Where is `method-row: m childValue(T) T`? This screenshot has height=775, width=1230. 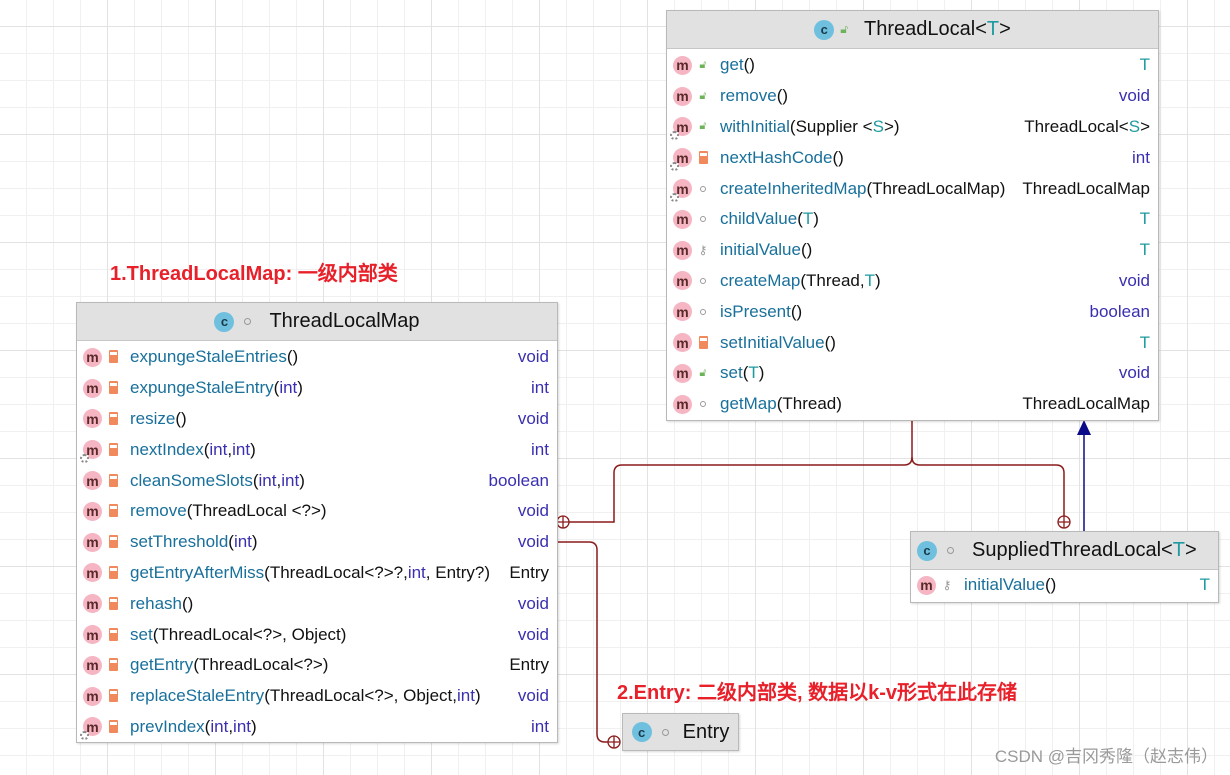
method-row: m childValue(T) T is located at coordinates (912, 219).